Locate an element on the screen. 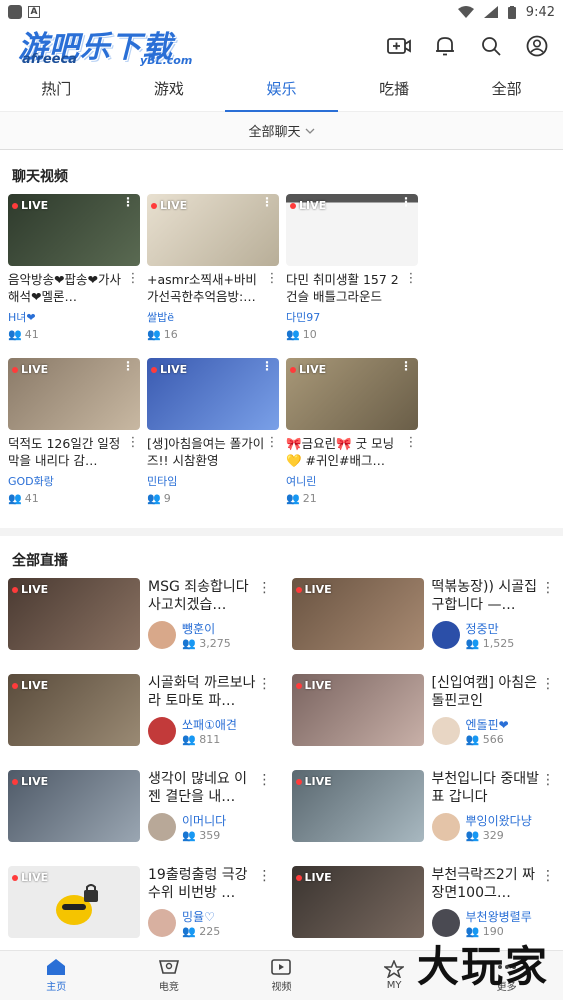 The image size is (563, 1000). chat-card: LIVE ⋮ 음악방송❤팝송❤가사해석❤멜론… ⋮ H녀❤ 👥 41 is located at coordinates (74, 272).